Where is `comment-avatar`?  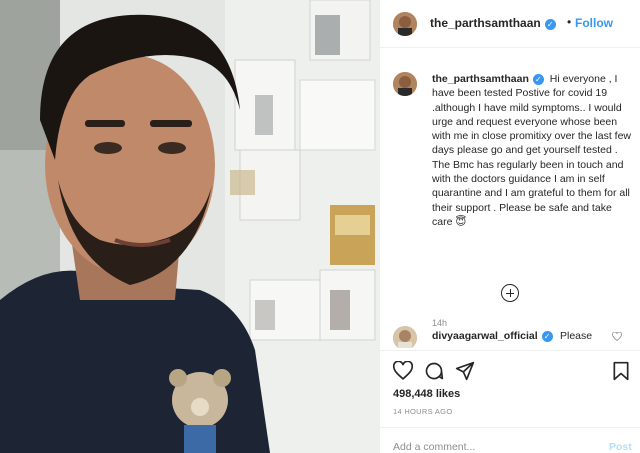 comment-avatar is located at coordinates (405, 337).